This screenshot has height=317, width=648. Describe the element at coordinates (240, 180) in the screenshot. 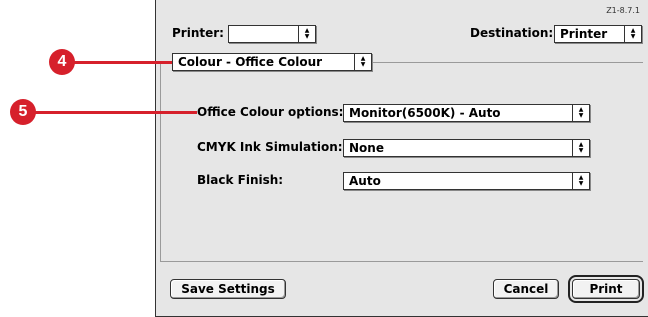

I see `black-finish-label: Black Finish:` at that location.